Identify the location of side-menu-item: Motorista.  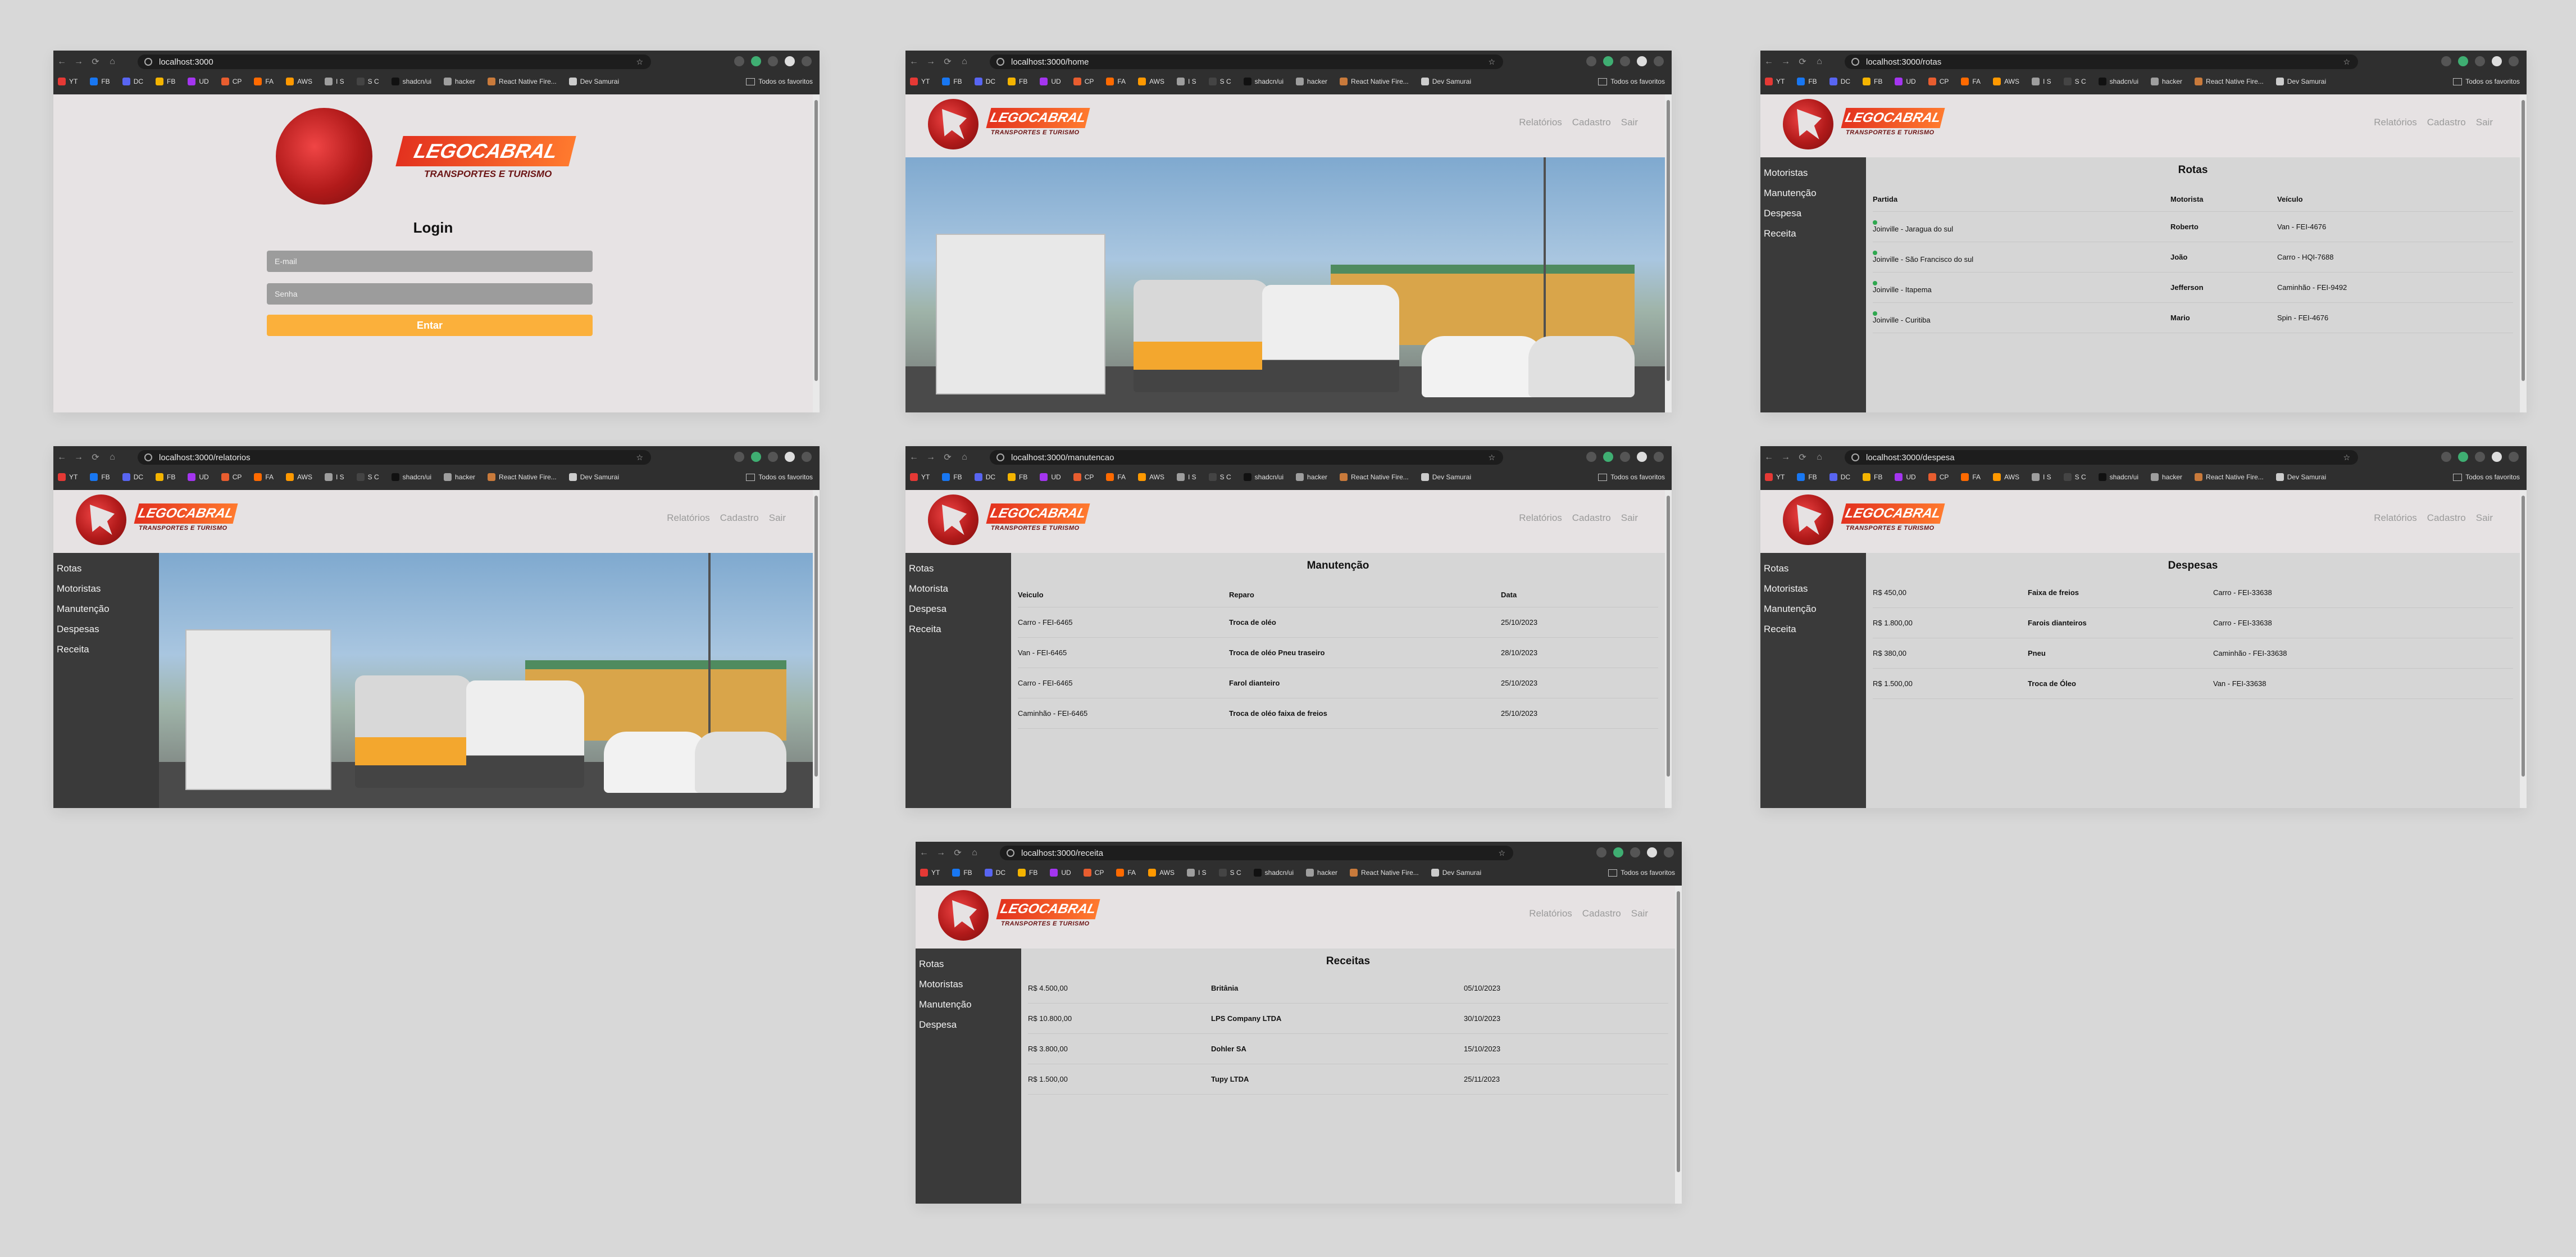
(958, 589).